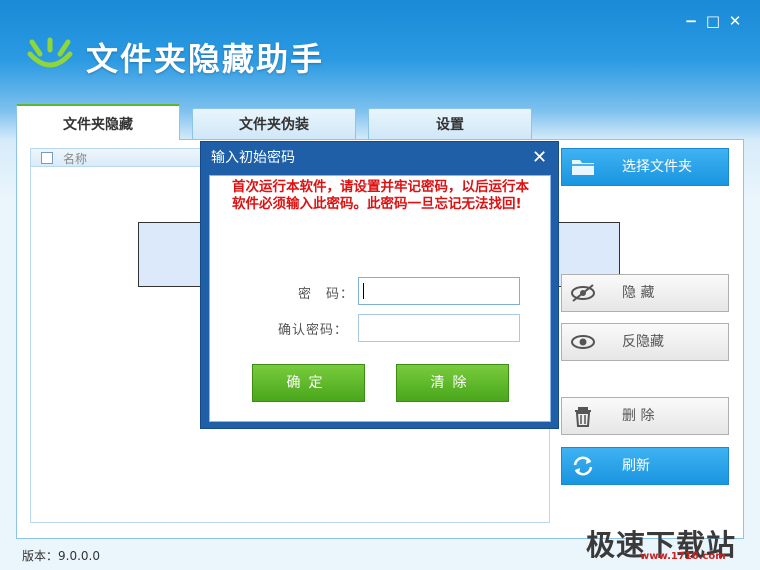  What do you see at coordinates (439, 291) in the screenshot?
I see `password-input` at bounding box center [439, 291].